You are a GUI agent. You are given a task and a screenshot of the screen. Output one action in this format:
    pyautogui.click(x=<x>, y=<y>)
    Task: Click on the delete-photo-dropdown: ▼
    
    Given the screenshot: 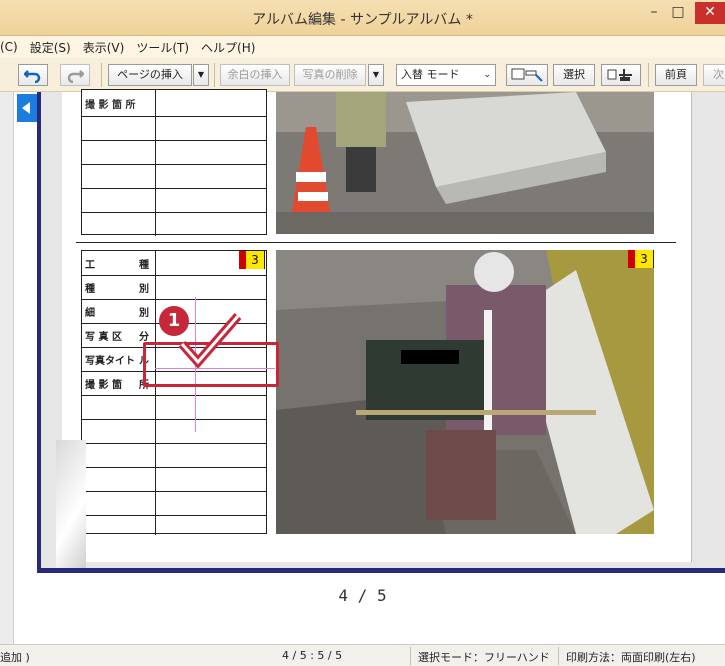 What is the action you would take?
    pyautogui.click(x=376, y=75)
    